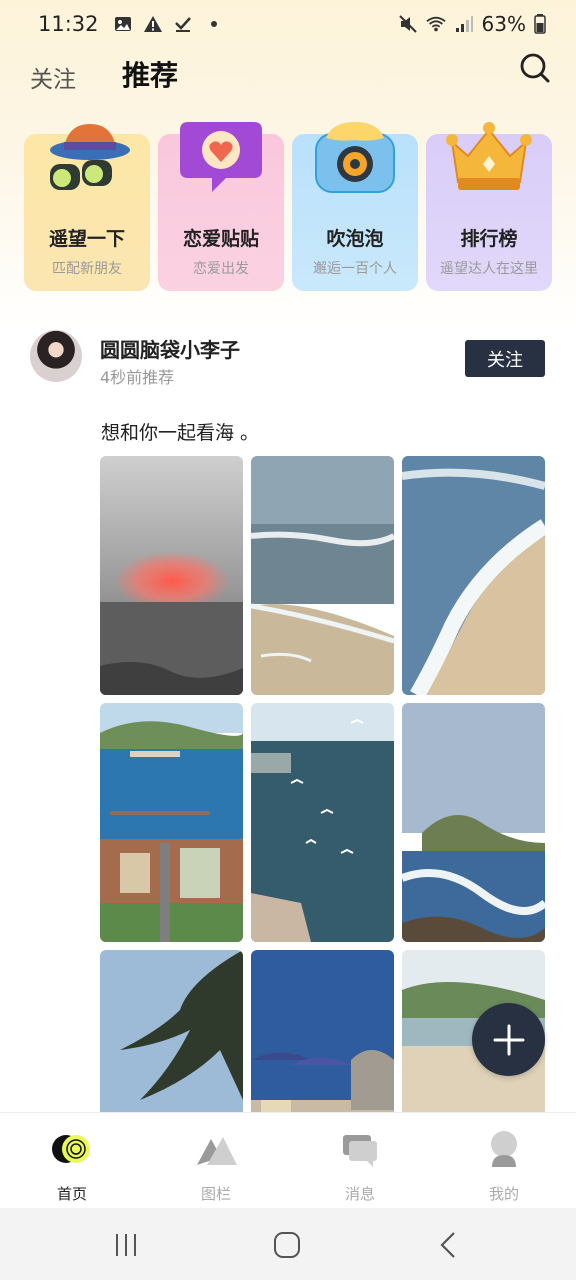  What do you see at coordinates (221, 206) in the screenshot?
I see `card-love: 恋爱贴贴 恋爱出发` at bounding box center [221, 206].